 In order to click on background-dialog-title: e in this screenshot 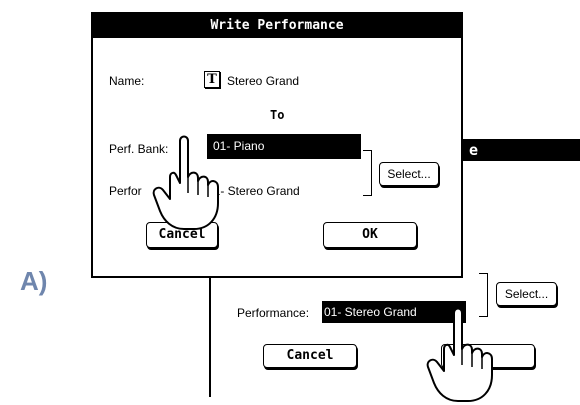, I will do `click(474, 150)`.